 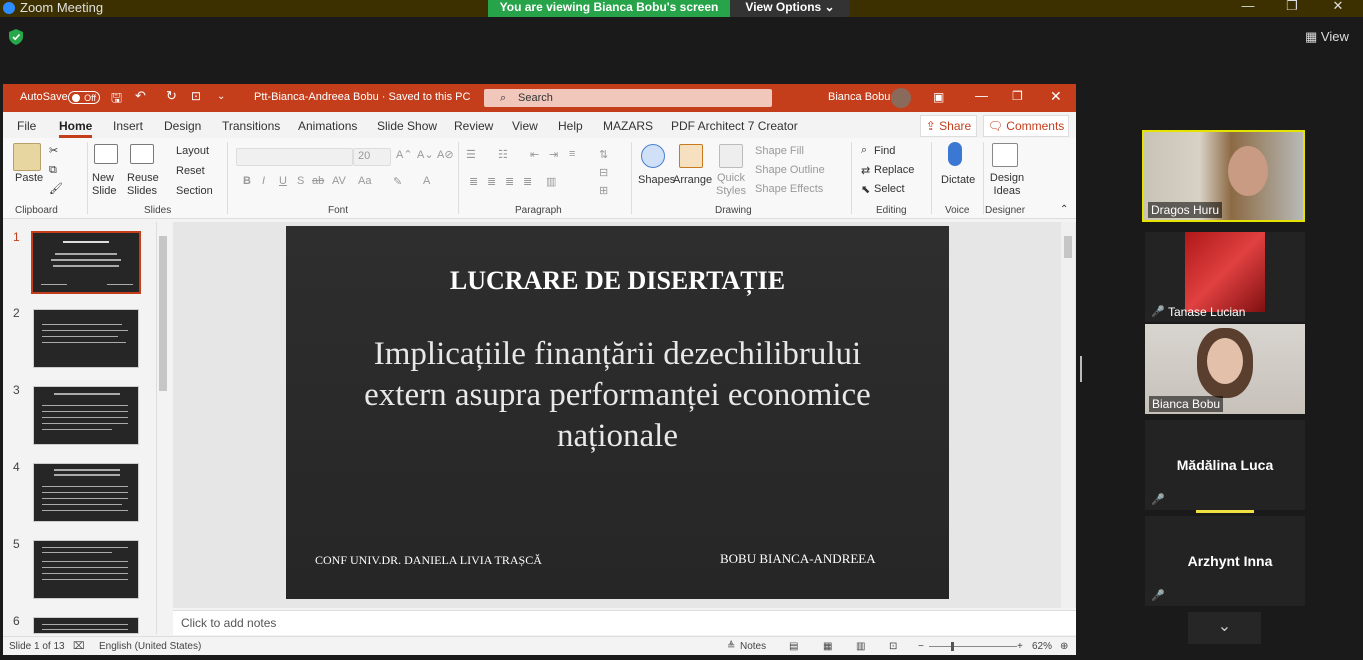 What do you see at coordinates (194, 191) in the screenshot?
I see `section-button: Section` at bounding box center [194, 191].